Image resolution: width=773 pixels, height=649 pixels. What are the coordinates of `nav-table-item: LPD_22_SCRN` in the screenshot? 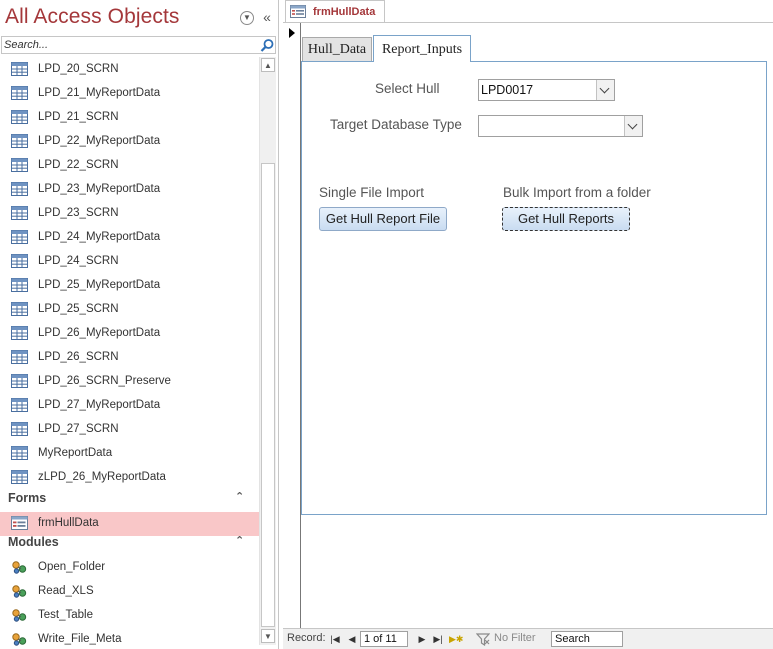 It's located at (129, 166).